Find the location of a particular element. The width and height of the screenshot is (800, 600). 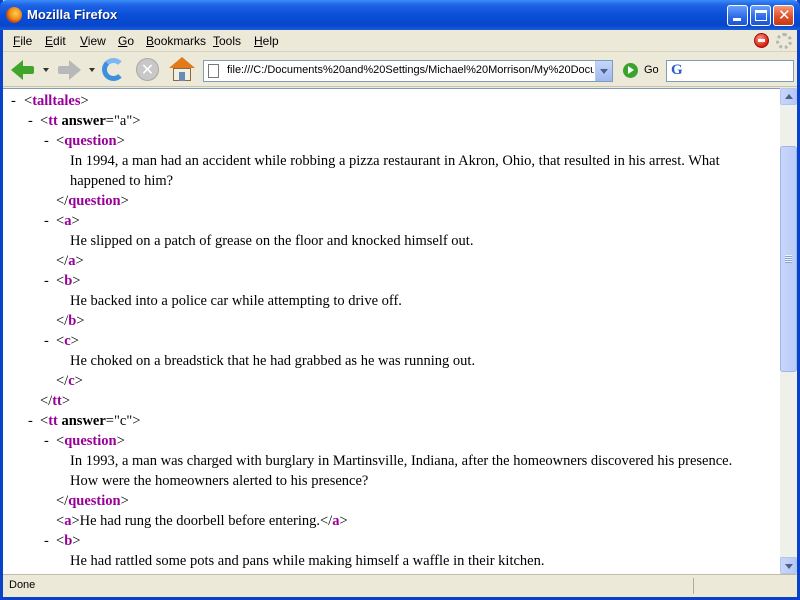

throbber-icon is located at coordinates (784, 41).